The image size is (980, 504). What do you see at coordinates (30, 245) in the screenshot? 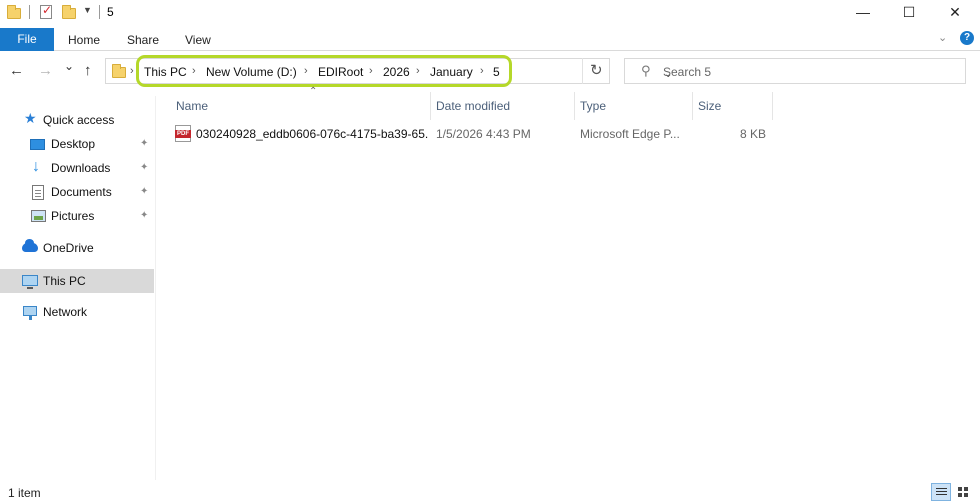
I see `cloud-icon` at bounding box center [30, 245].